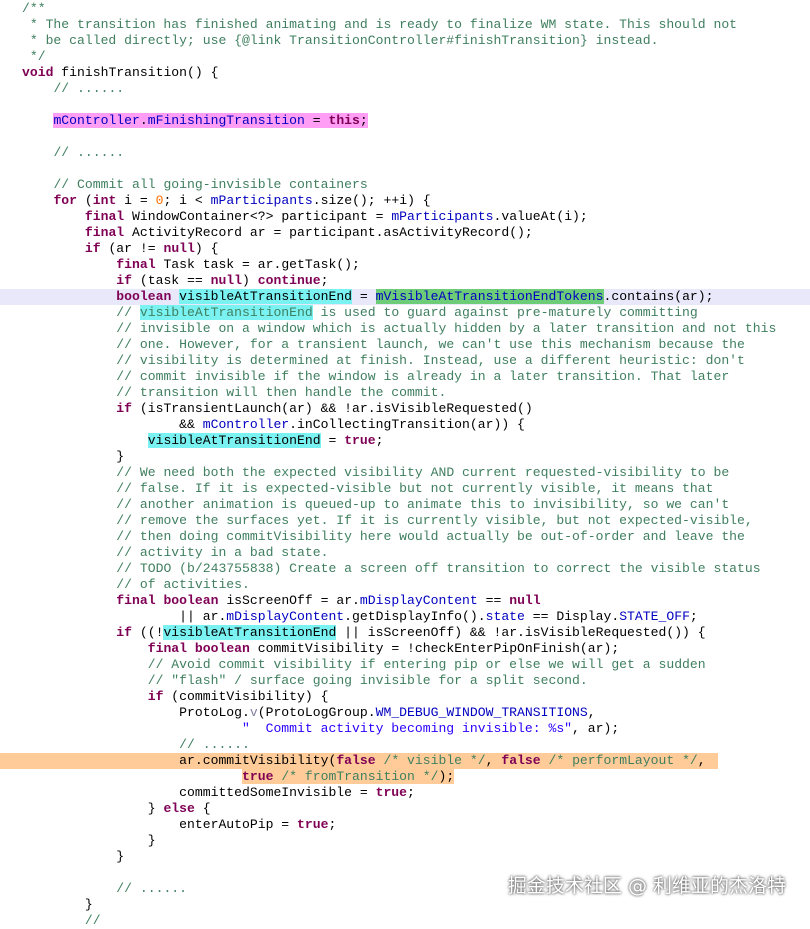 This screenshot has width=810, height=929. What do you see at coordinates (405, 921) in the screenshot?
I see `code-line: //` at bounding box center [405, 921].